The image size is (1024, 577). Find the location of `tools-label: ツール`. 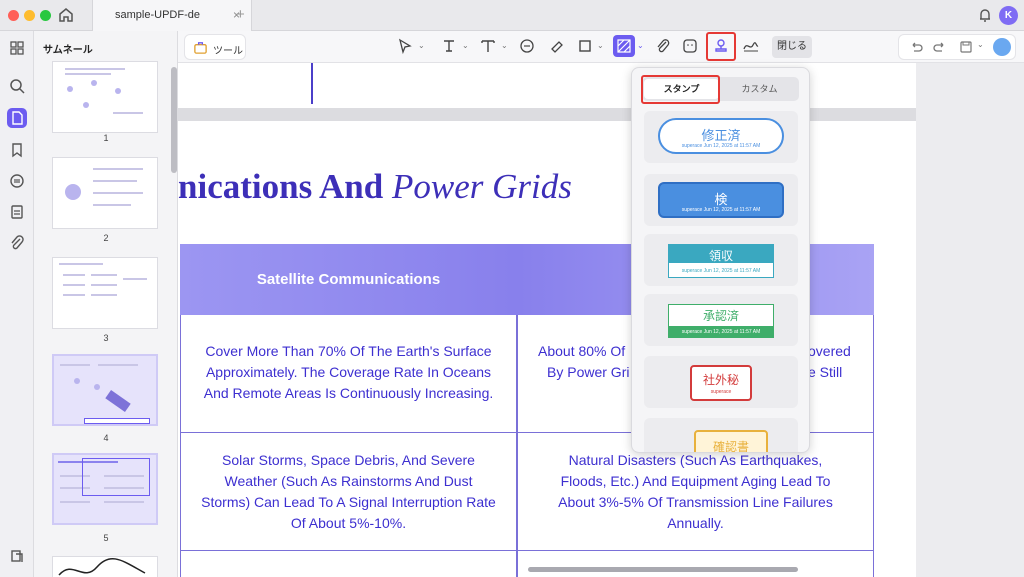

tools-label: ツール is located at coordinates (228, 51).